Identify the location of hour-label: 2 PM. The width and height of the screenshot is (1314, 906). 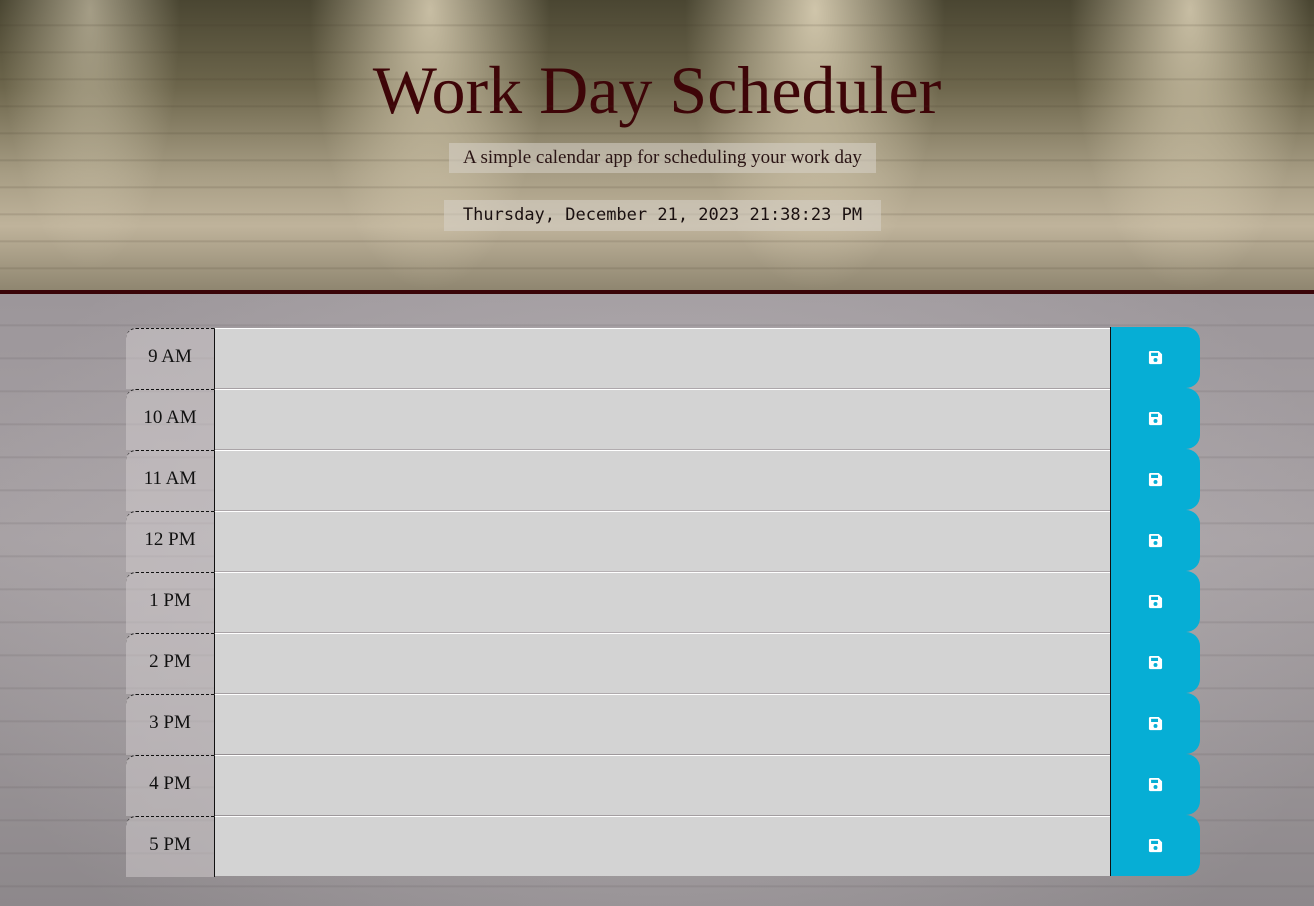
(170, 663).